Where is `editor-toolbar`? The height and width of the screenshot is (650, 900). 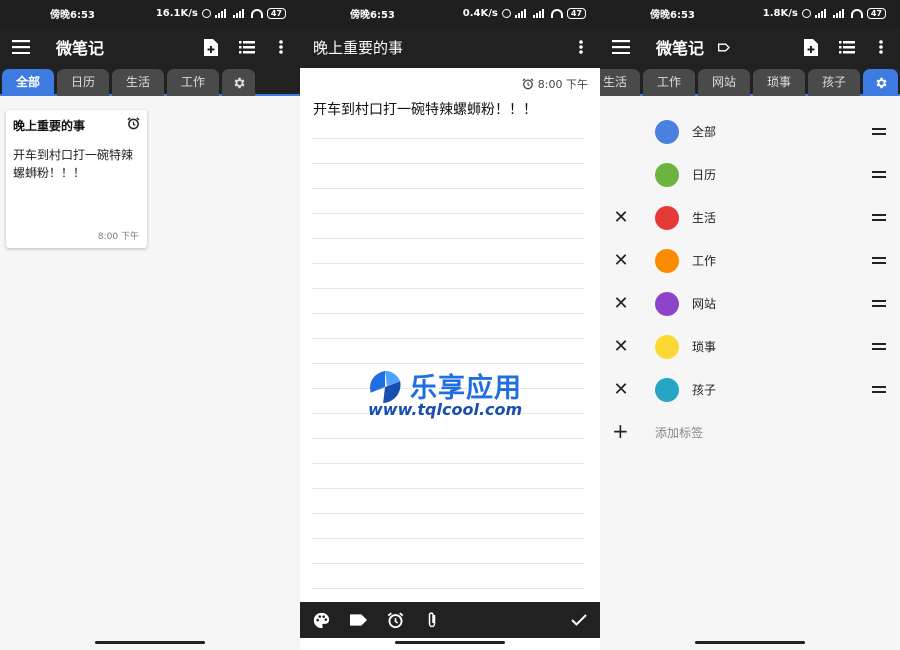
editor-toolbar is located at coordinates (450, 620).